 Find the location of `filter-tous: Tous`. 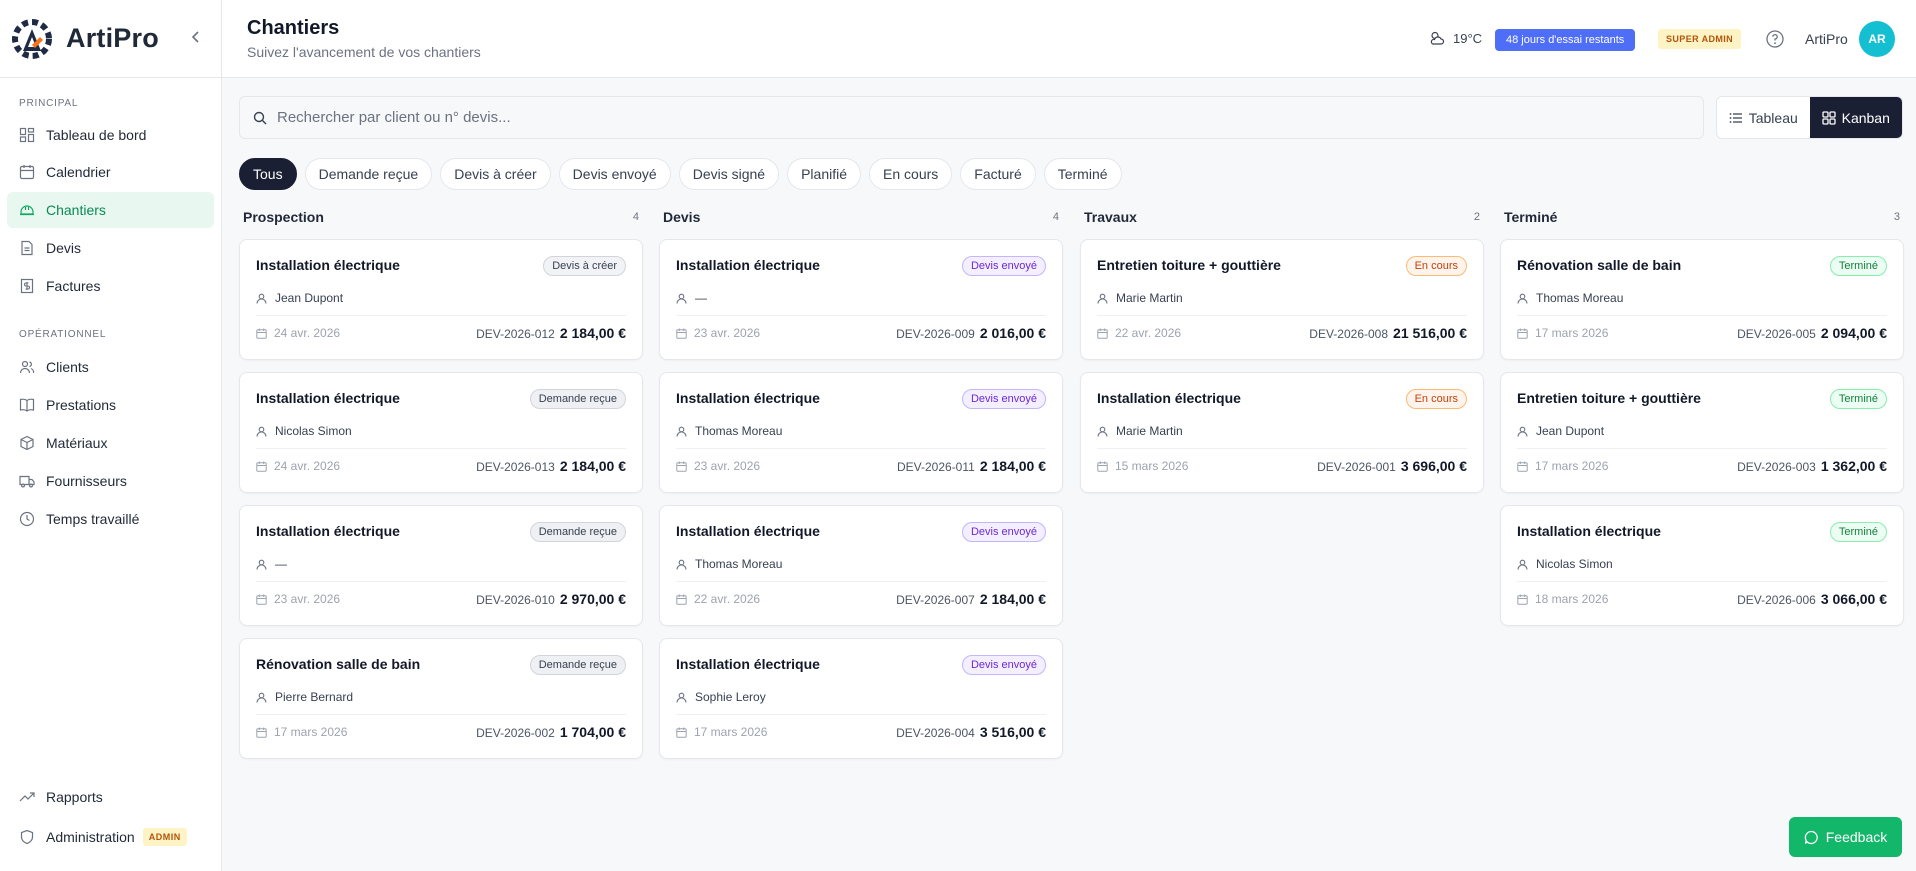

filter-tous: Tous is located at coordinates (268, 174).